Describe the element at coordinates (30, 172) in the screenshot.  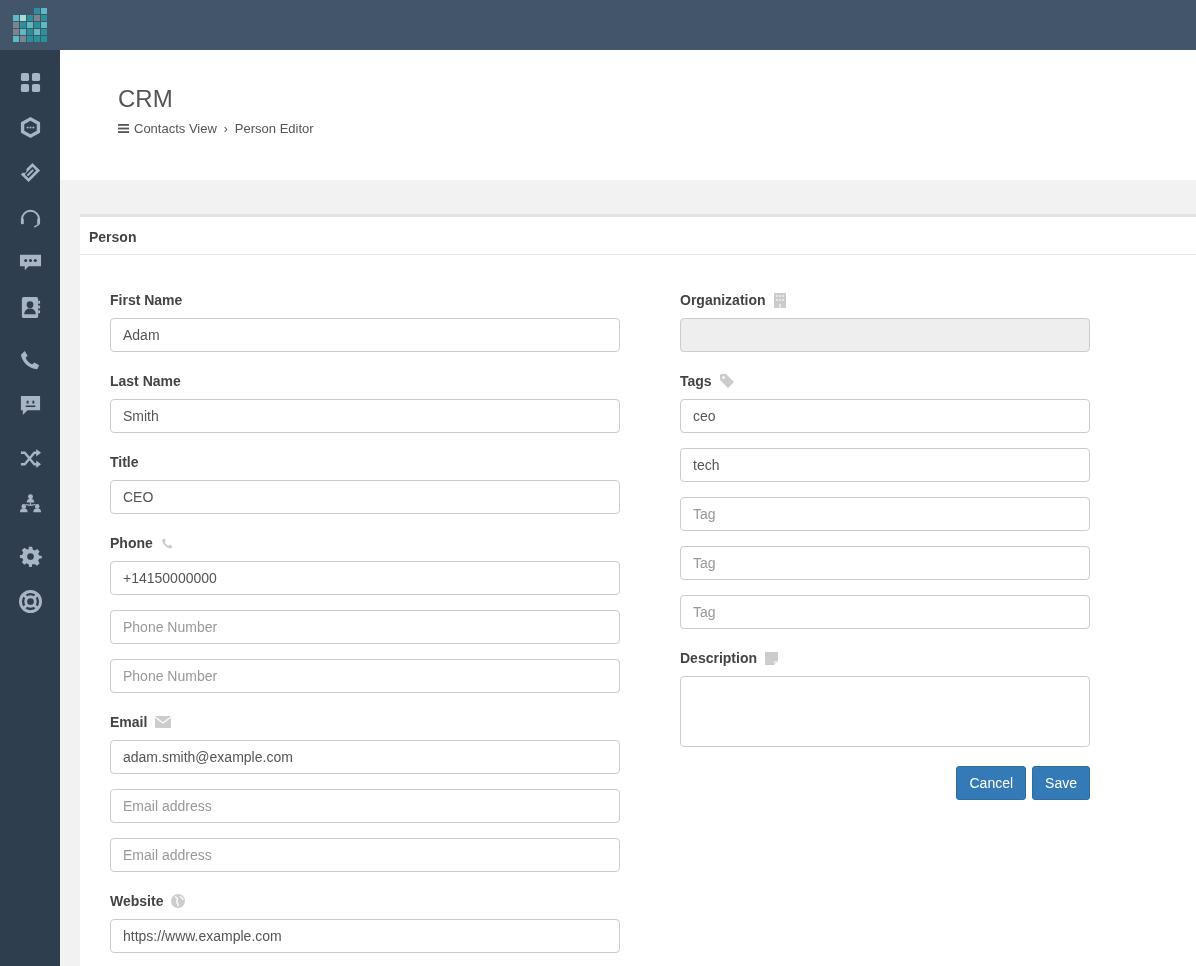
I see `ticket-icon` at that location.